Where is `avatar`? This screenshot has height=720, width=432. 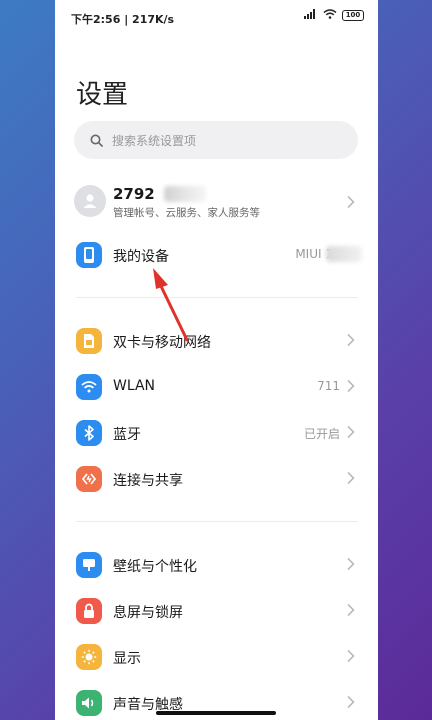 avatar is located at coordinates (90, 201).